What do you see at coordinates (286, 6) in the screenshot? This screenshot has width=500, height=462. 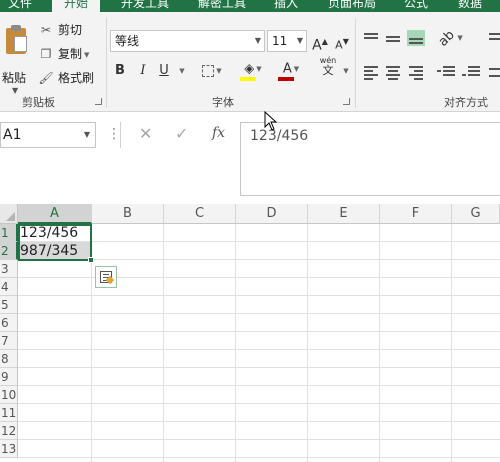 I see `tab-insert: 插入` at bounding box center [286, 6].